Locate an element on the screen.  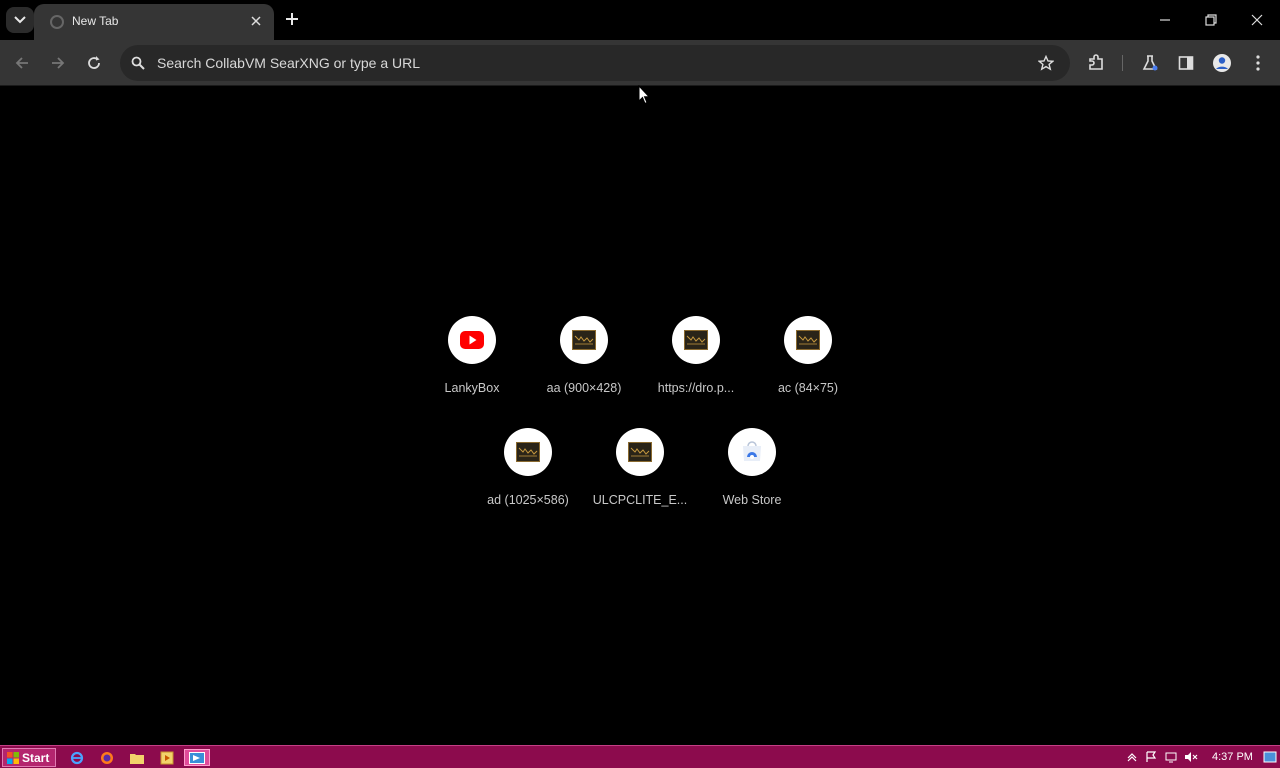
browser-toolbar: Search CollabVM SearXNG or type a URL is located at coordinates (640, 63).